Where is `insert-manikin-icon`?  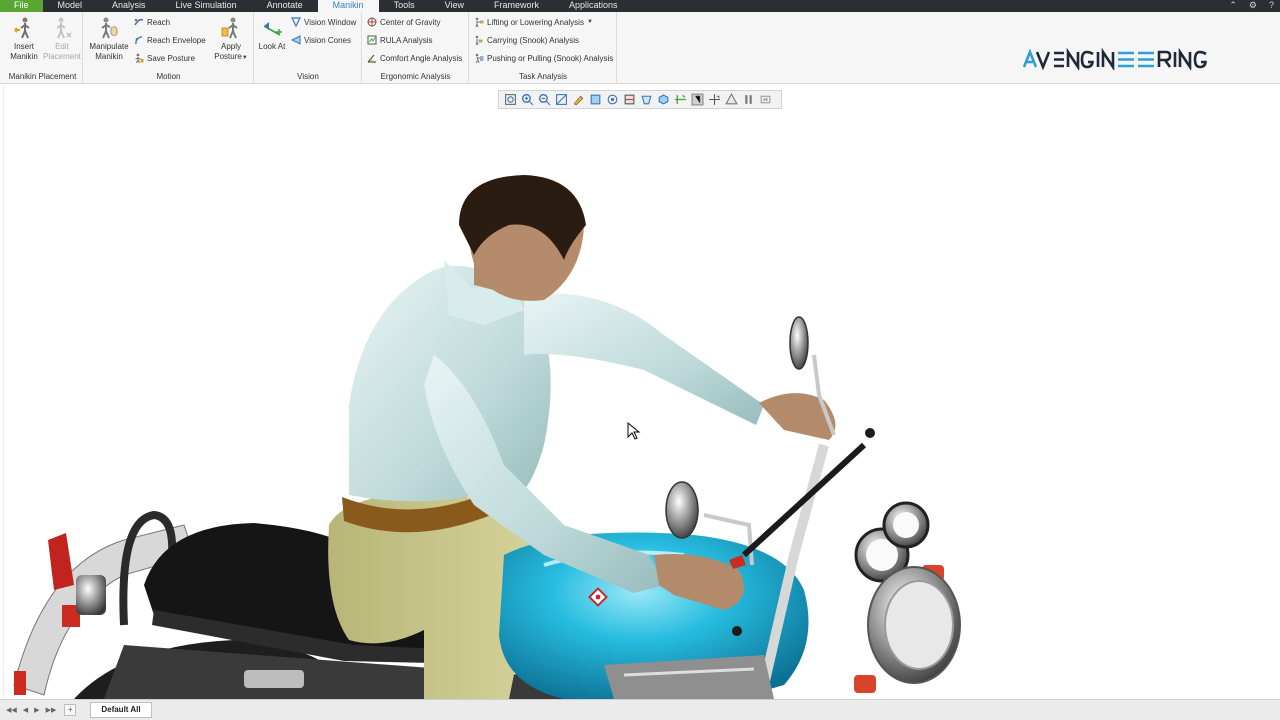 insert-manikin-icon is located at coordinates (22, 28).